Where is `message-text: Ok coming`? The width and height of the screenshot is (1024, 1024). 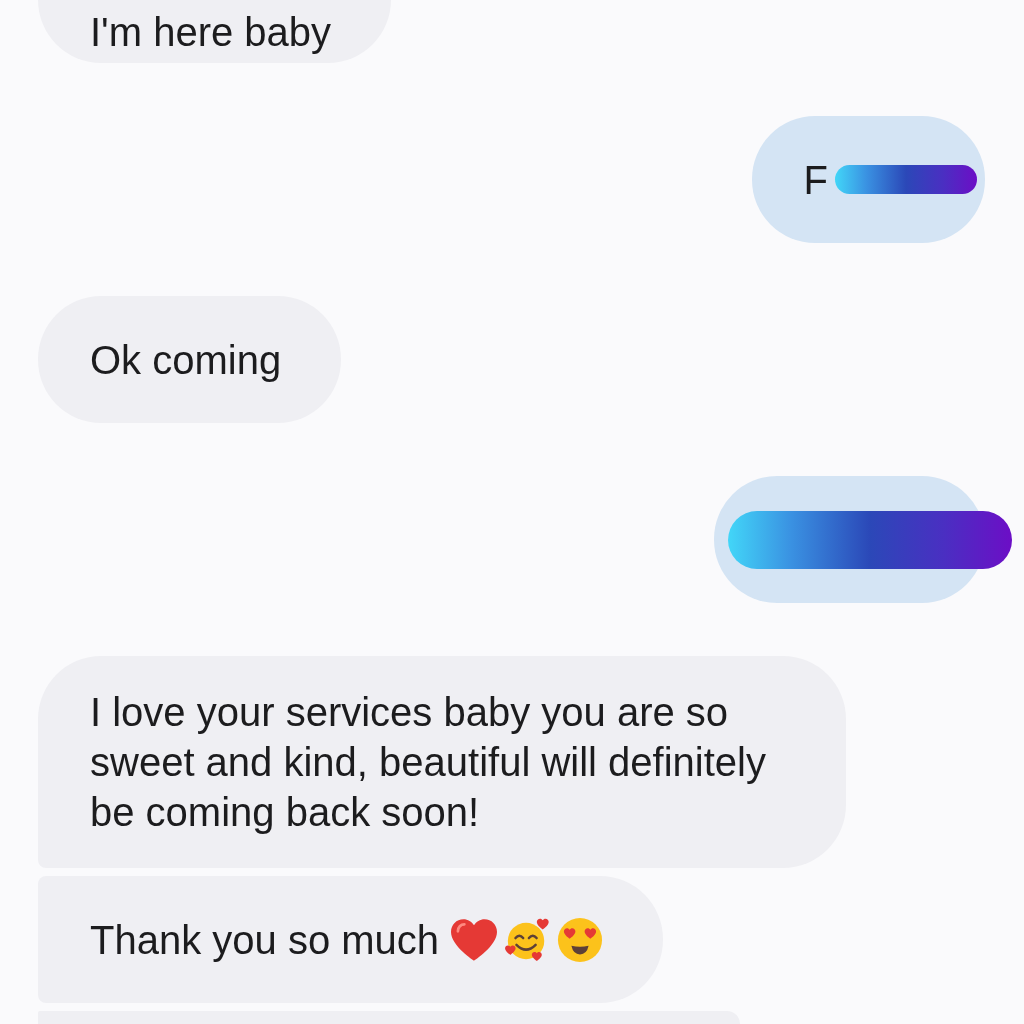 message-text: Ok coming is located at coordinates (186, 360).